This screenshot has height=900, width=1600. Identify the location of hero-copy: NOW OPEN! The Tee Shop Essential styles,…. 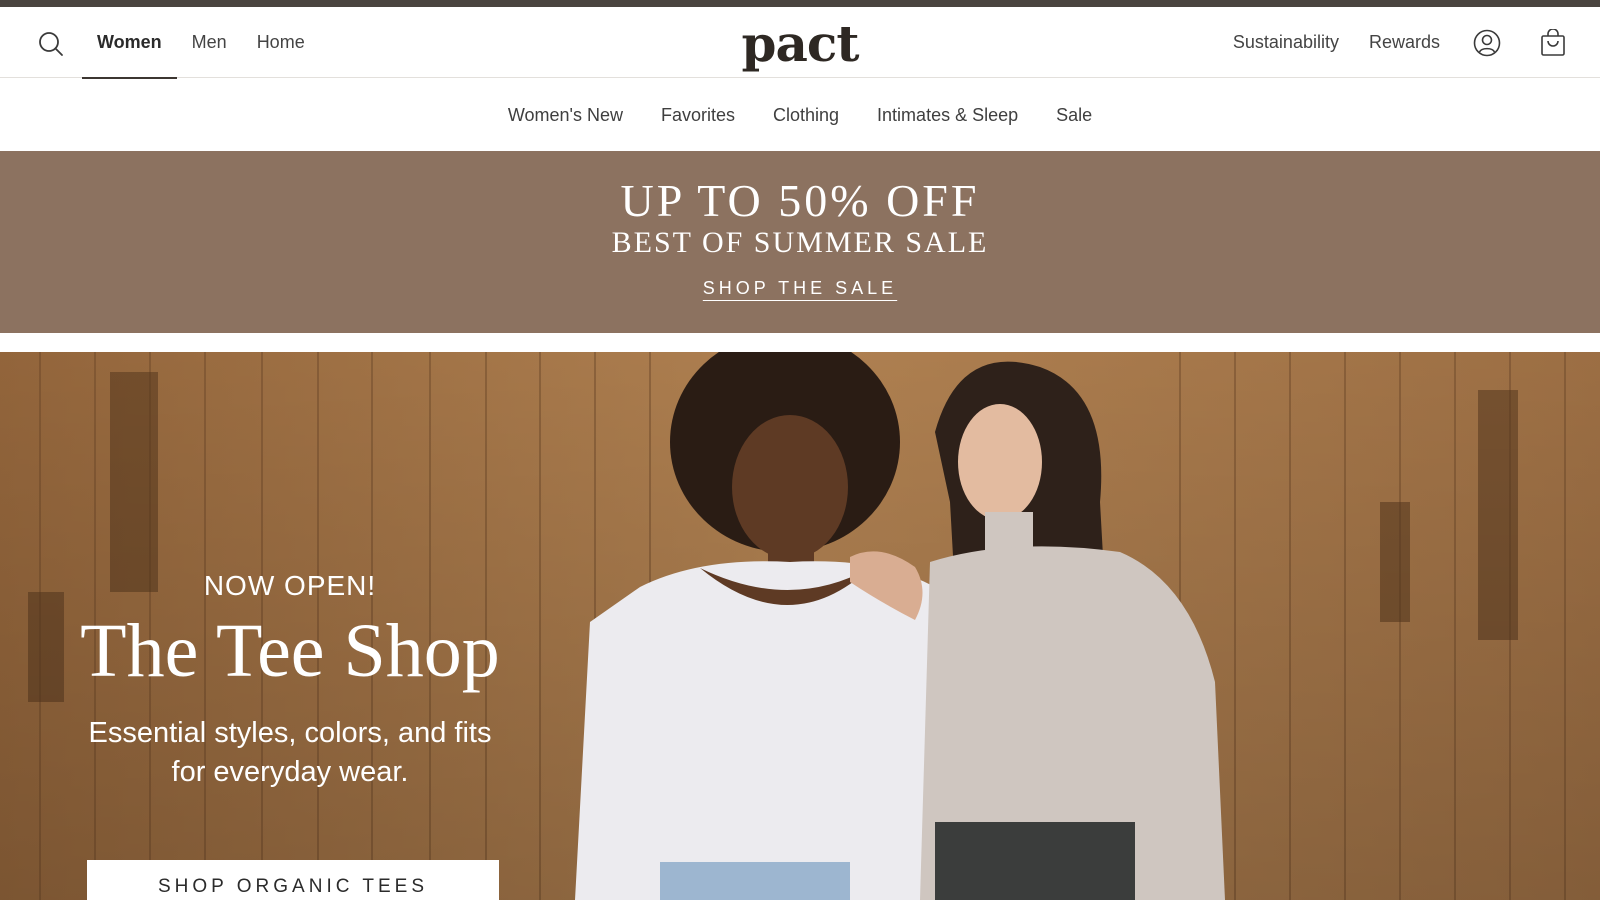
(290, 681).